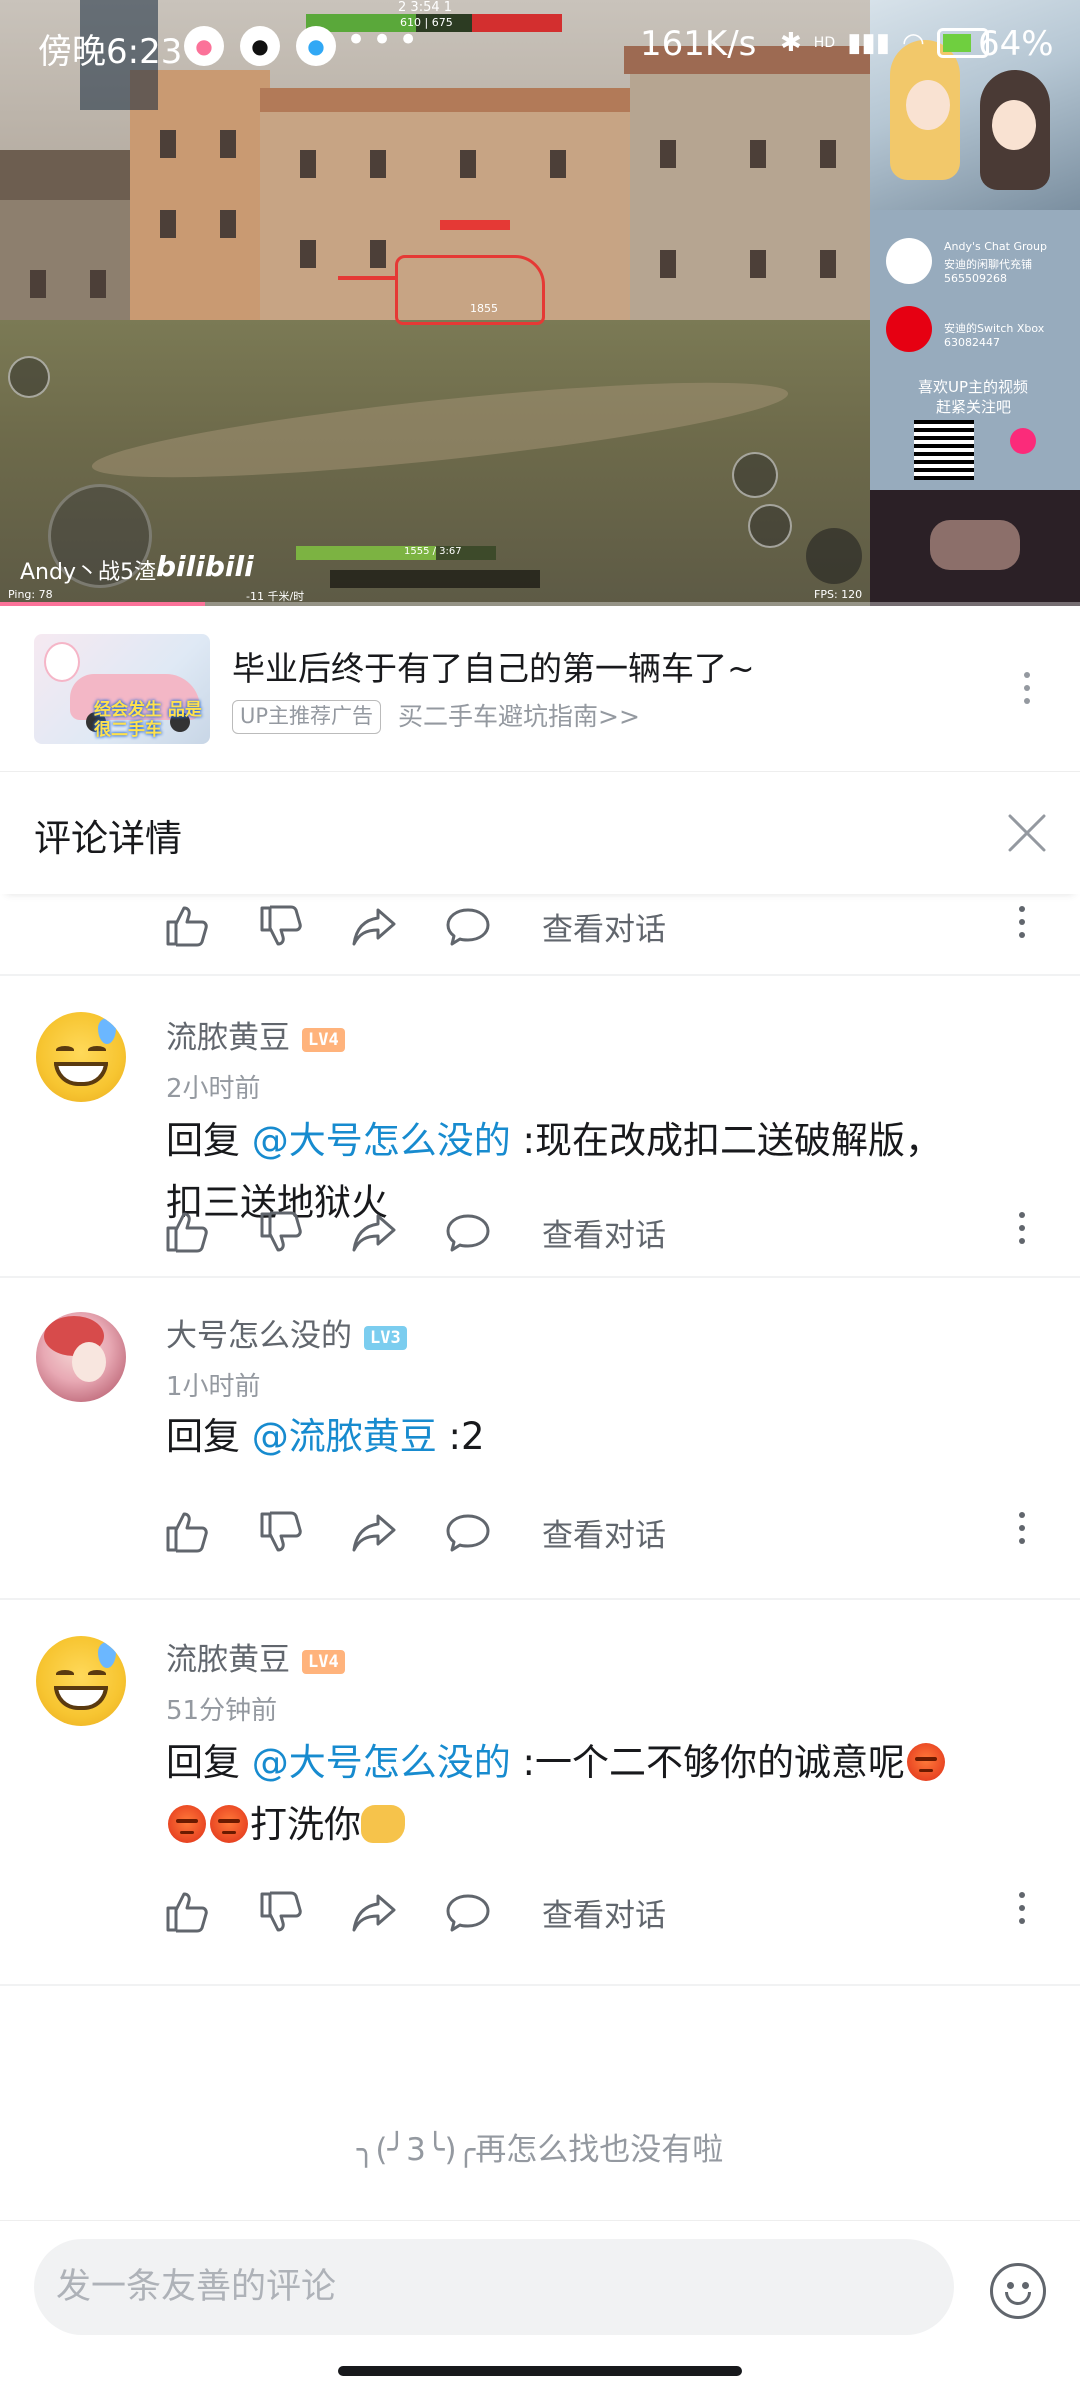  Describe the element at coordinates (383, 1824) in the screenshot. I see `fist-emoji-icon` at that location.